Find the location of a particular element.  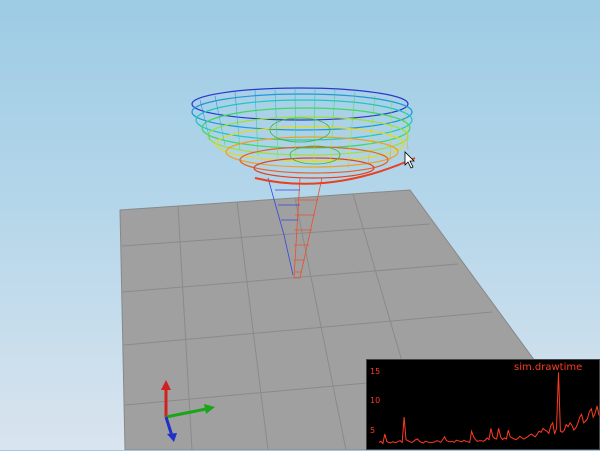

graph-label: sim.drawtime is located at coordinates (548, 367).